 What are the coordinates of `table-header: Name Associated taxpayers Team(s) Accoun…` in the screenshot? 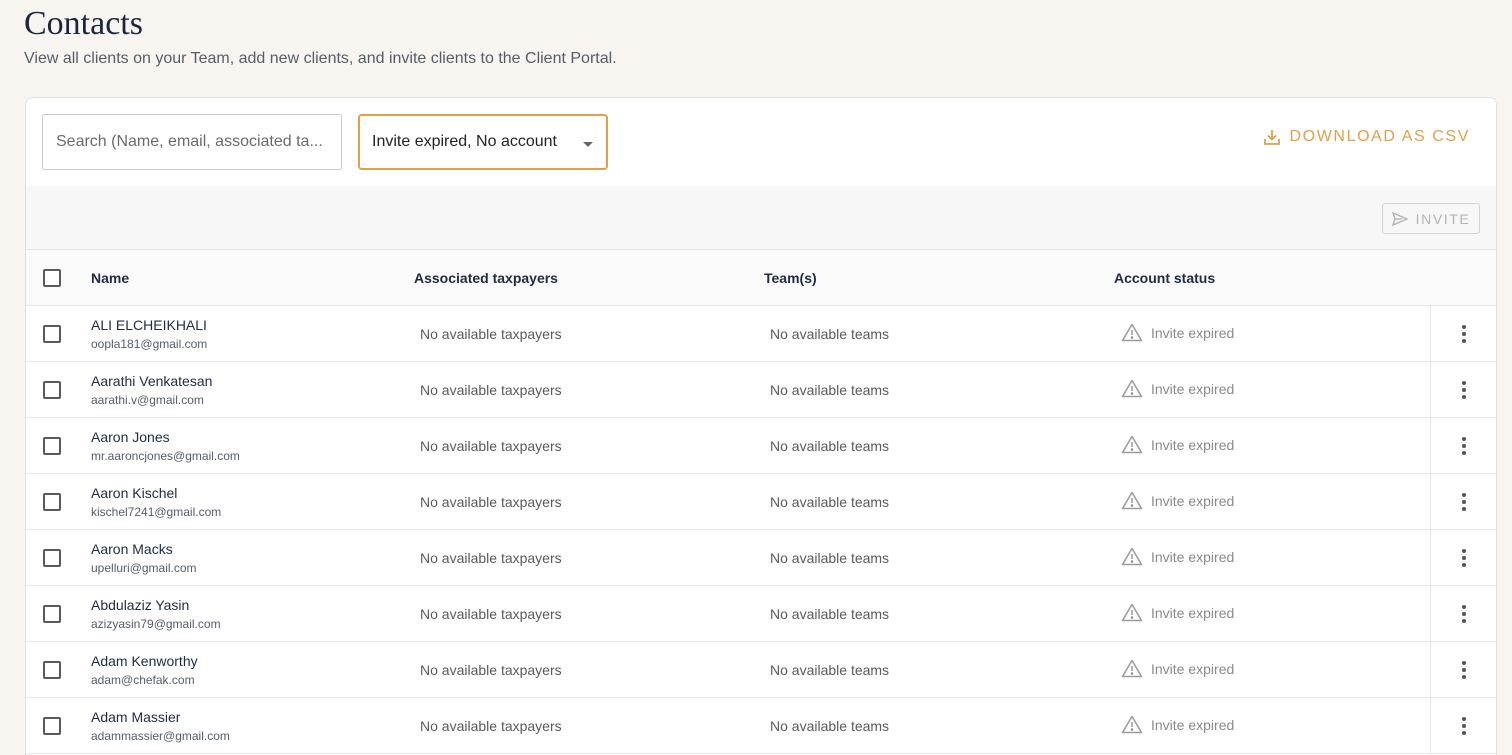 It's located at (761, 278).